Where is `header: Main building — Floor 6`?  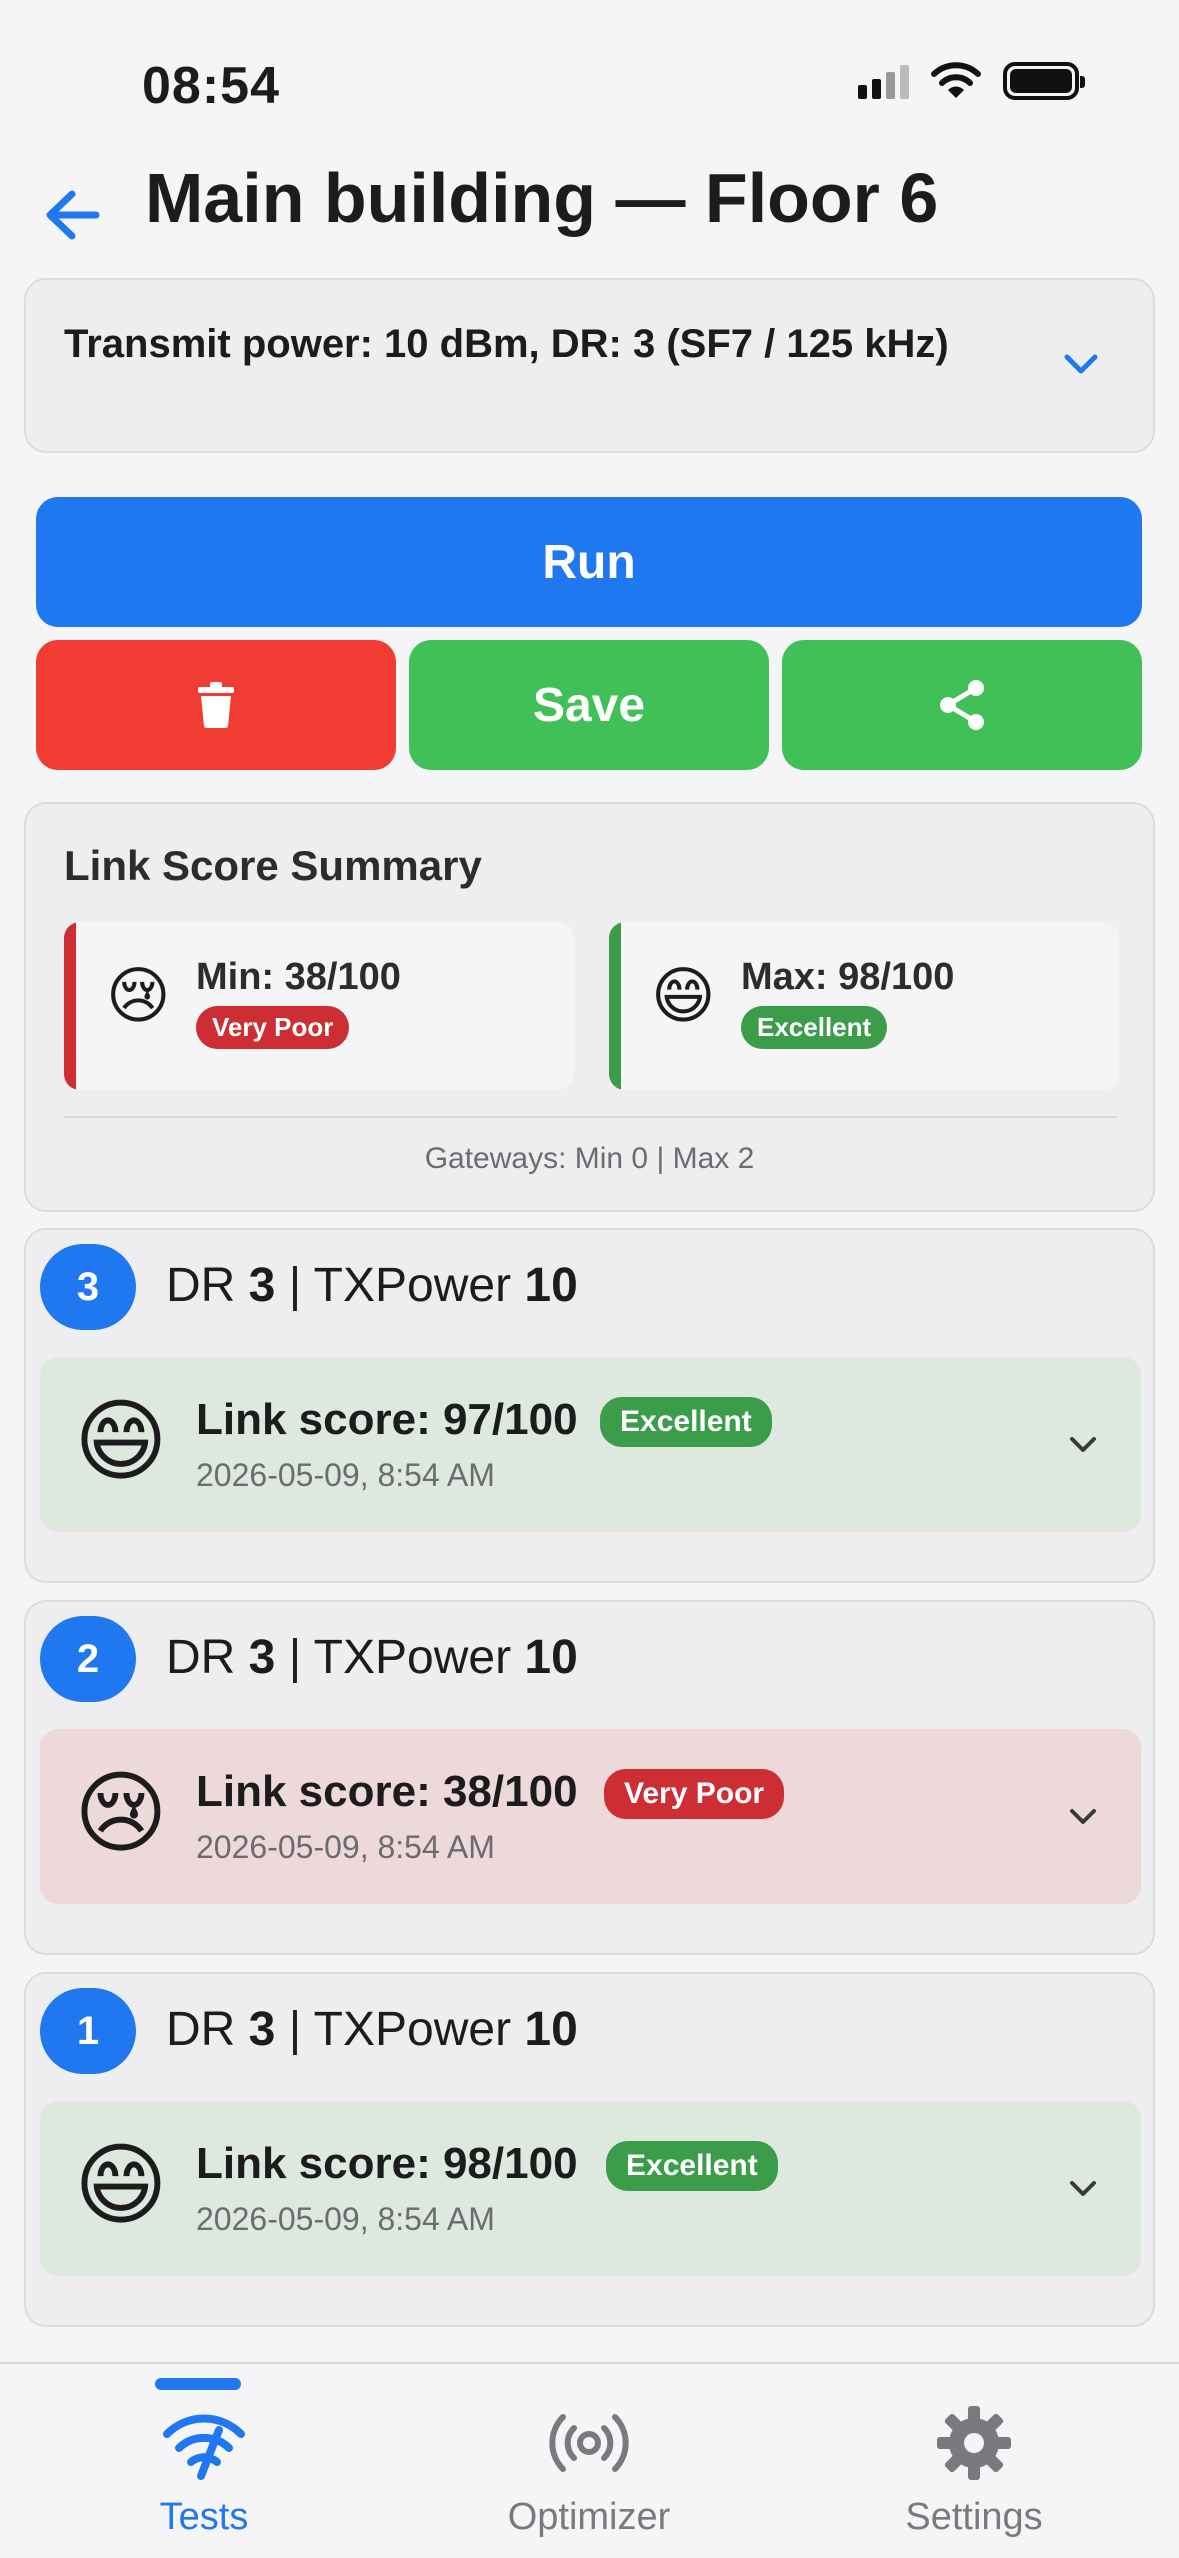
header: Main building — Floor 6 is located at coordinates (589, 205).